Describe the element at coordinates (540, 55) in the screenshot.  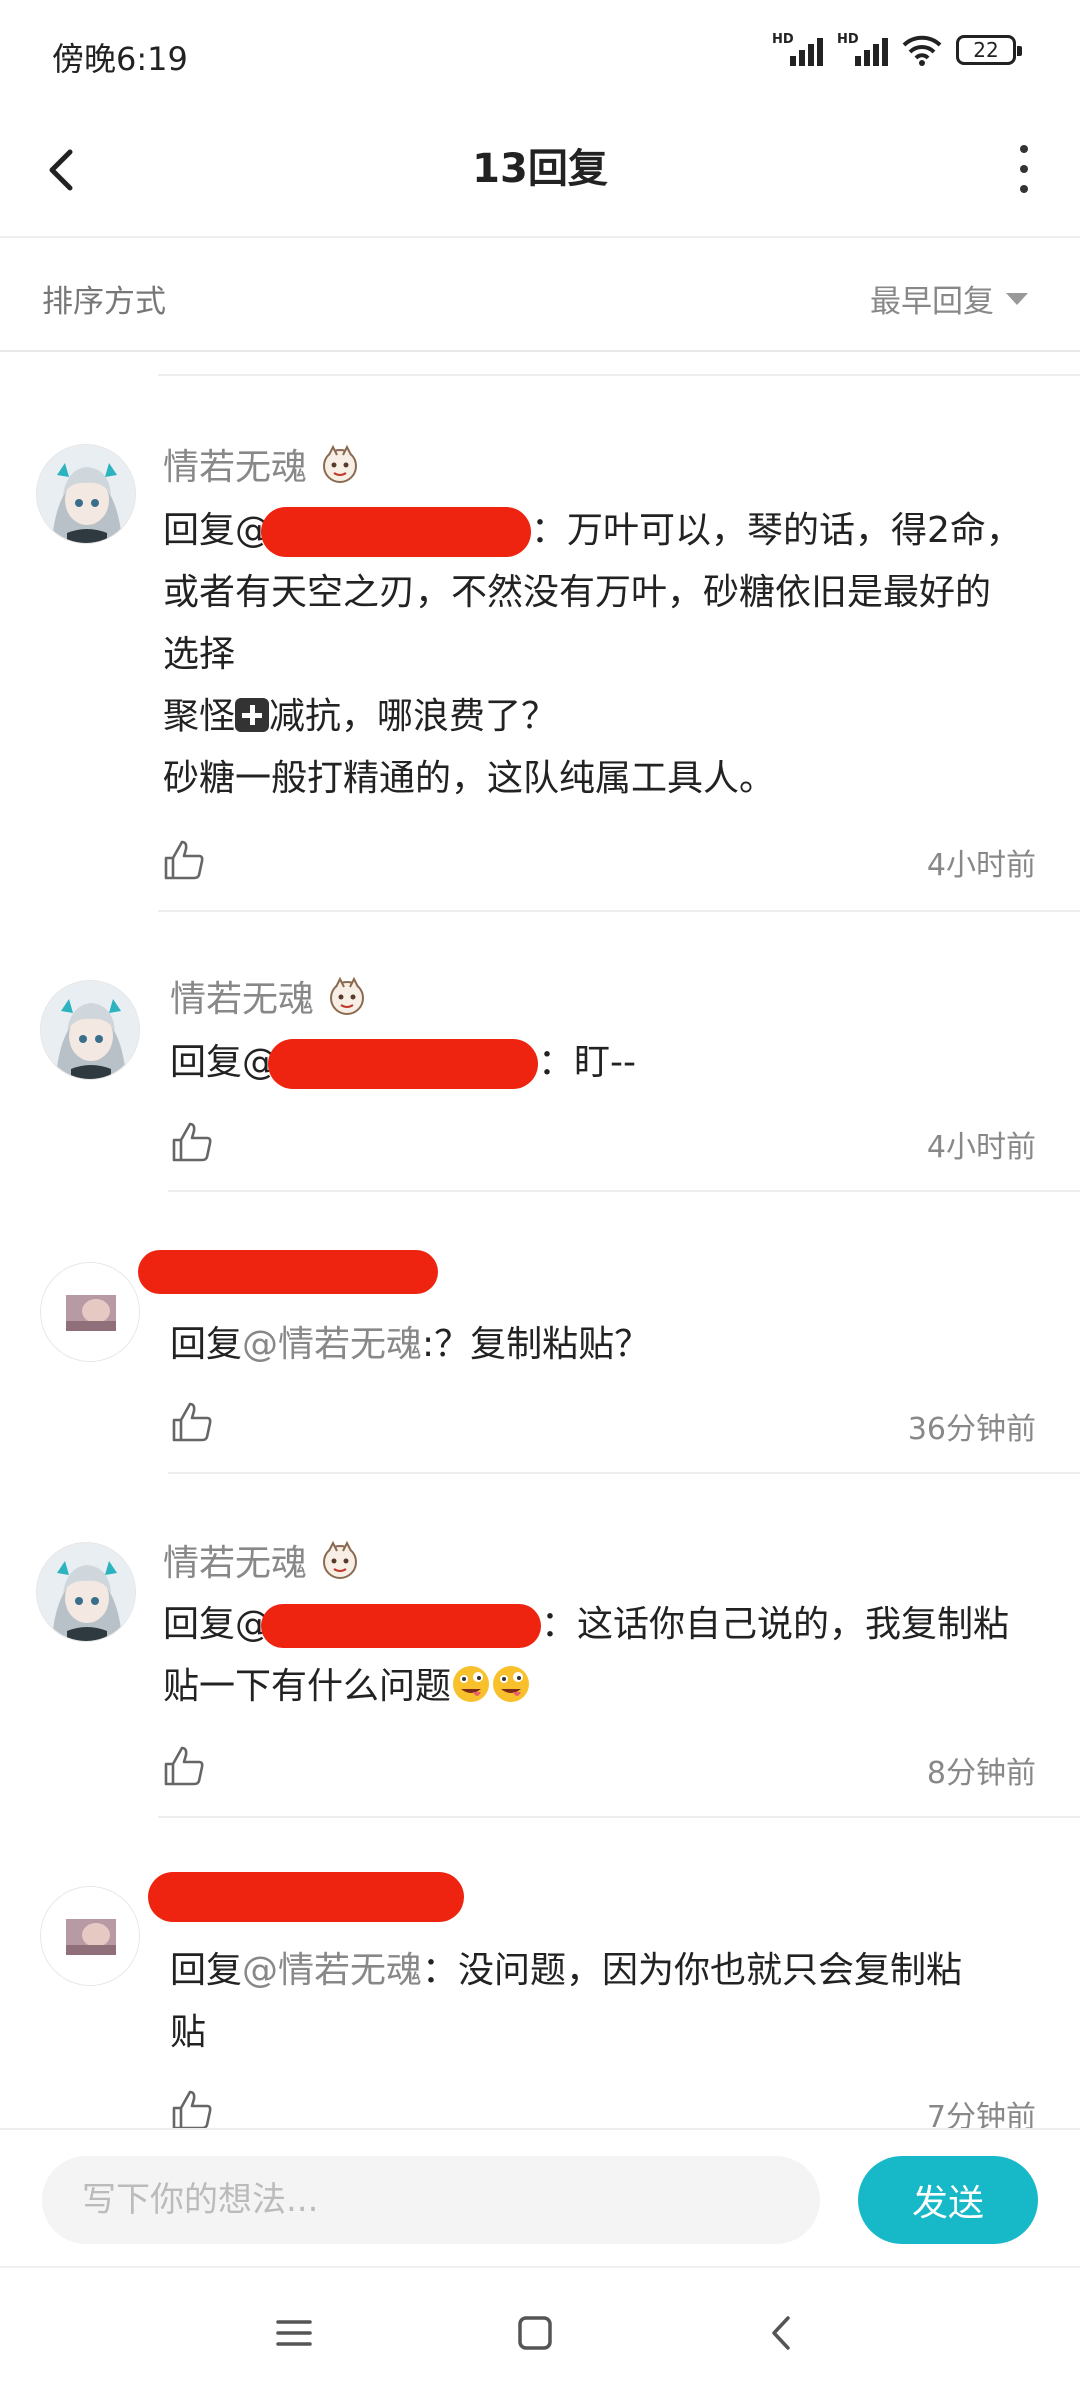
I see `status-bar: 傍晚6:19 HD HD 22` at that location.